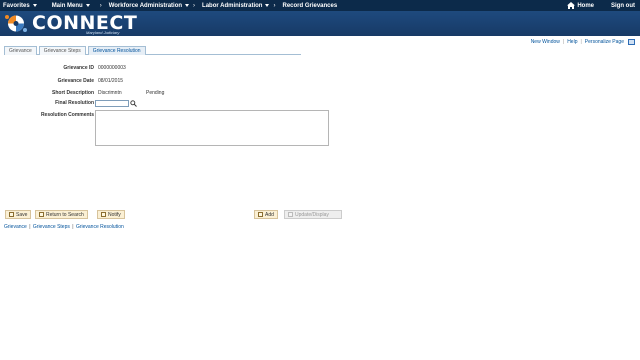  What do you see at coordinates (599, 5) in the screenshot?
I see `top-nav-right: Home Sign out` at bounding box center [599, 5].